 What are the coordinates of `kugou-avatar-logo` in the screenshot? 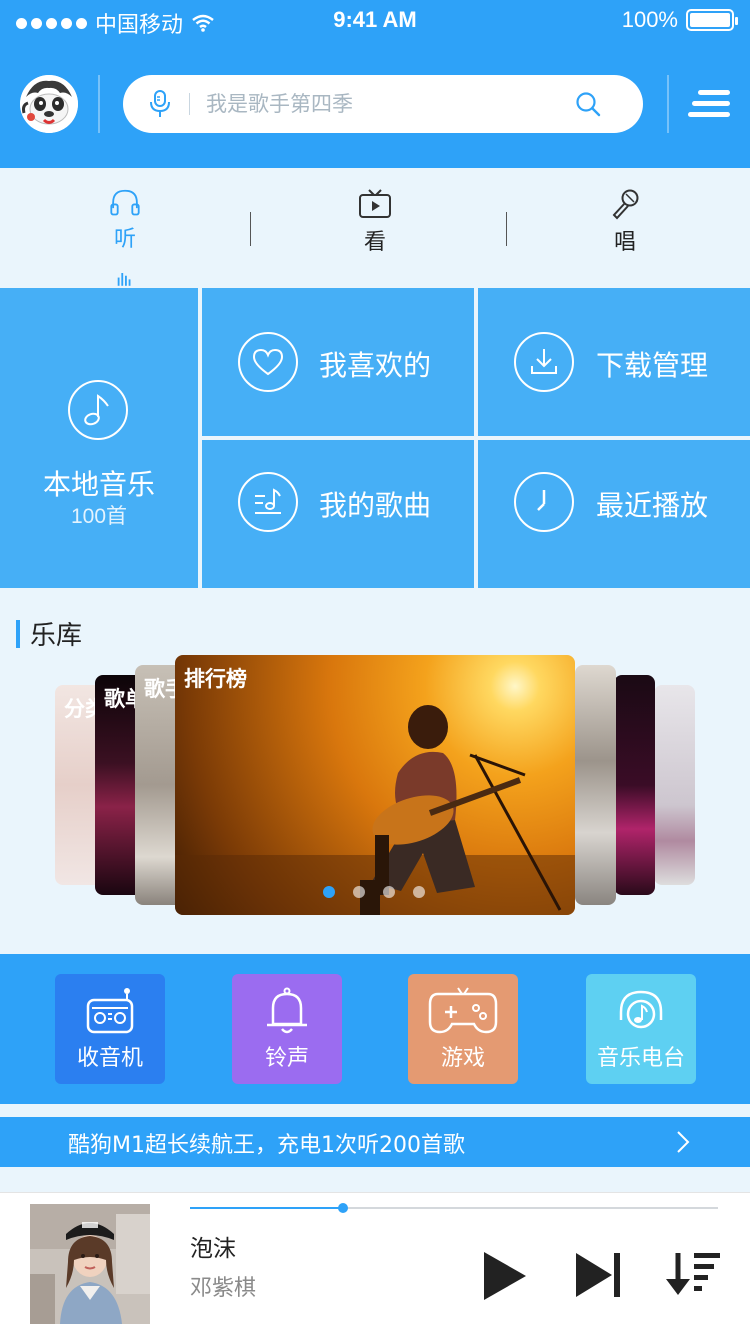 It's located at (49, 104).